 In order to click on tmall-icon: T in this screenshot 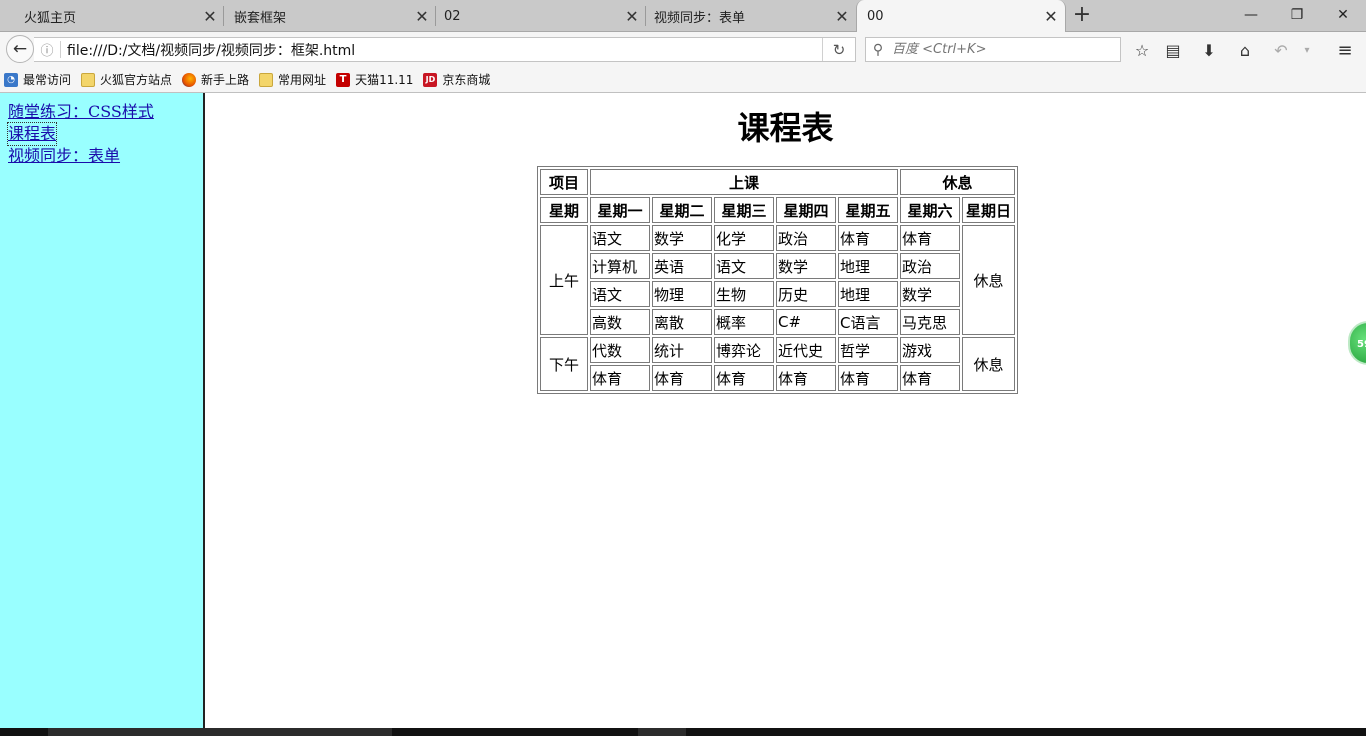, I will do `click(343, 79)`.